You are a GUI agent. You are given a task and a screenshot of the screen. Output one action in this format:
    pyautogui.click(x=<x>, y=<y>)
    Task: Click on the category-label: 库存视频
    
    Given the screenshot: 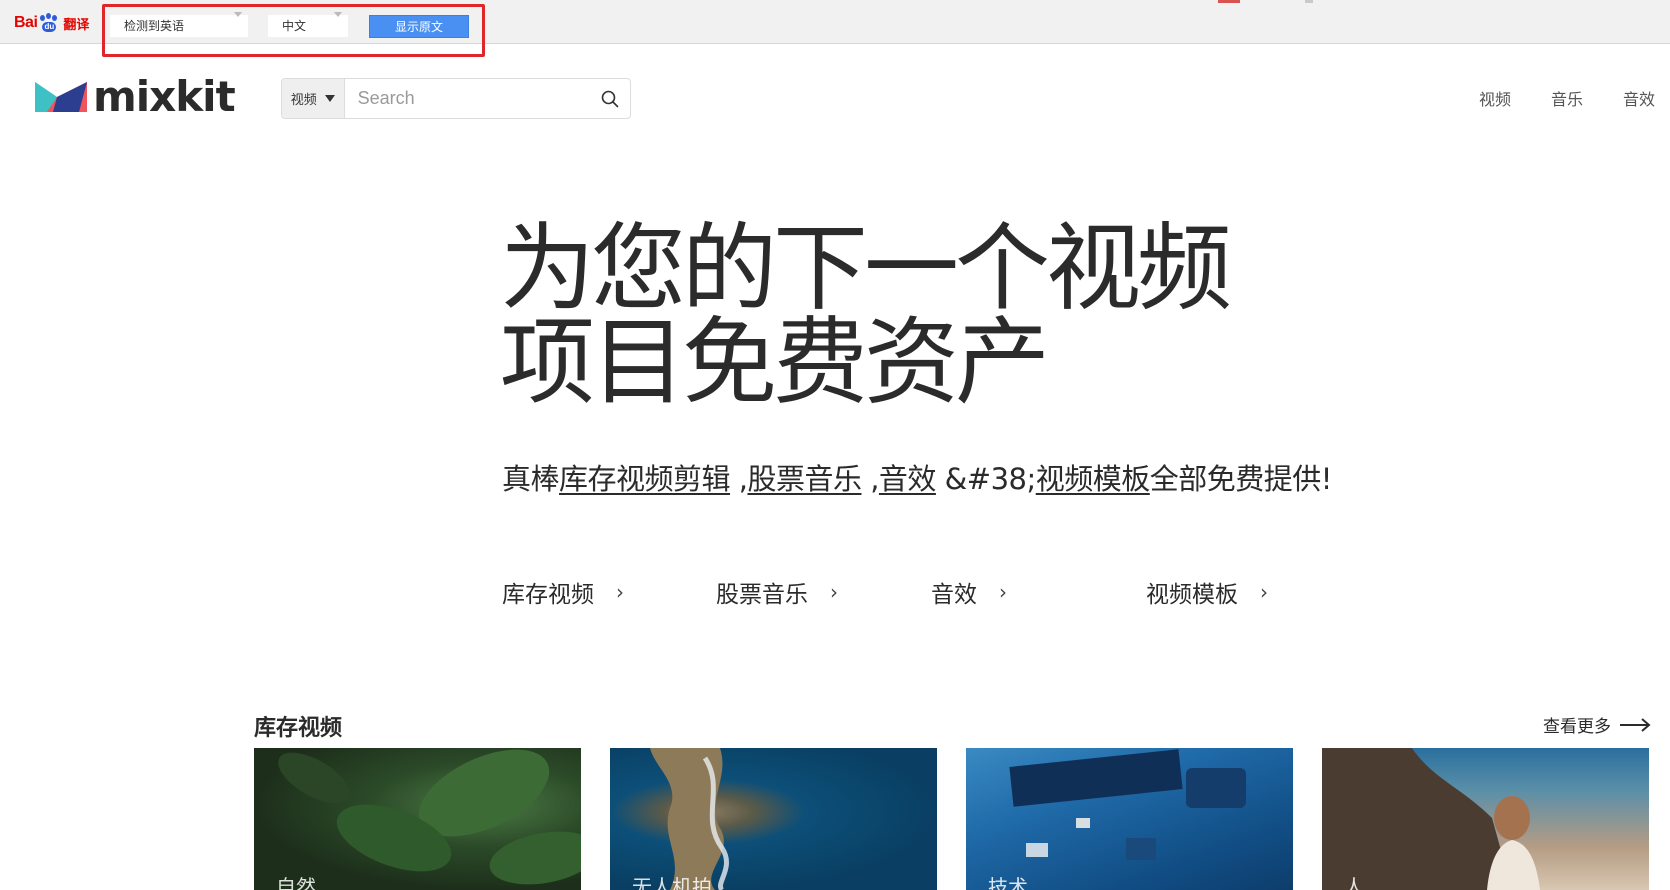 What is the action you would take?
    pyautogui.click(x=548, y=592)
    